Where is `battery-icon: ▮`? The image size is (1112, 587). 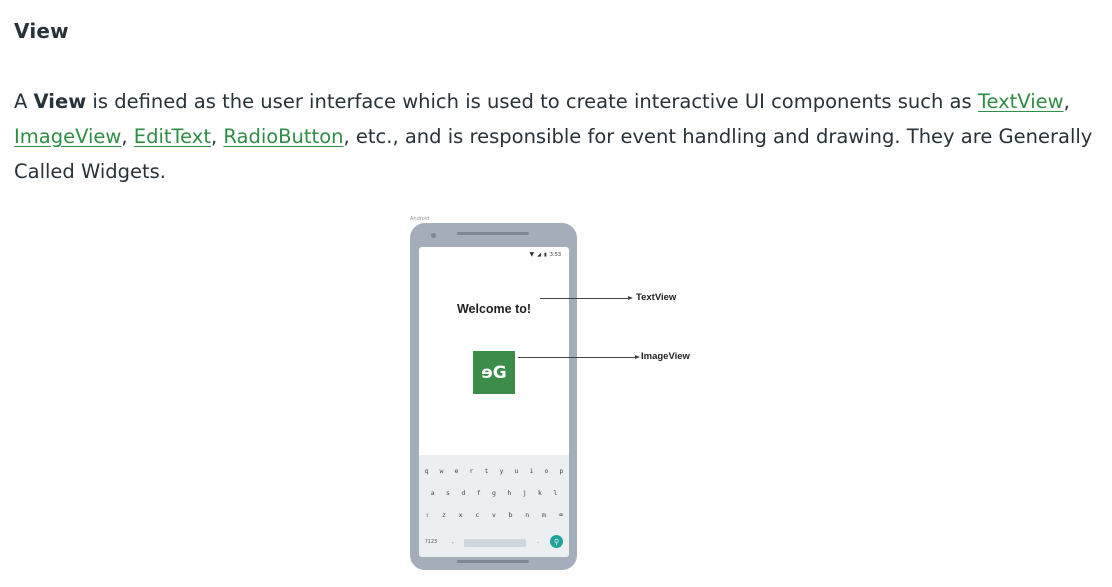
battery-icon: ▮ is located at coordinates (545, 254).